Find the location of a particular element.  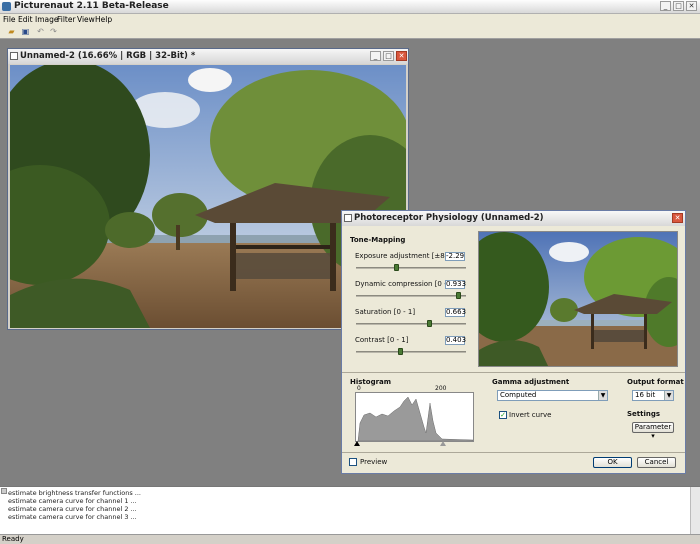

dialog-title: Photoreceptor Physiology (Unnamed-2) is located at coordinates (449, 218).